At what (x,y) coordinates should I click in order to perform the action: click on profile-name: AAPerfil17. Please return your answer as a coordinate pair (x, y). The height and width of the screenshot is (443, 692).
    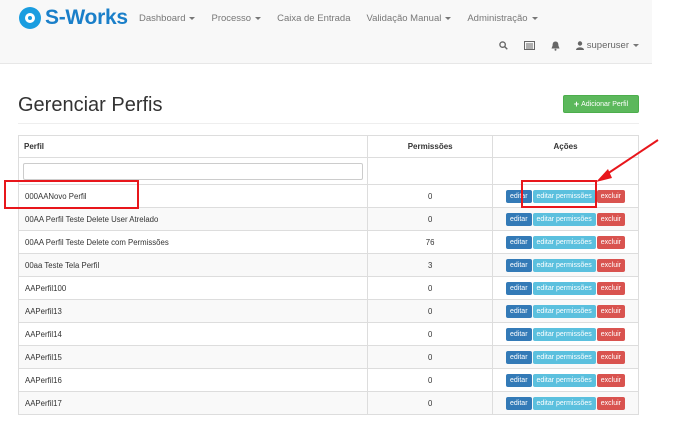
    Looking at the image, I should click on (193, 403).